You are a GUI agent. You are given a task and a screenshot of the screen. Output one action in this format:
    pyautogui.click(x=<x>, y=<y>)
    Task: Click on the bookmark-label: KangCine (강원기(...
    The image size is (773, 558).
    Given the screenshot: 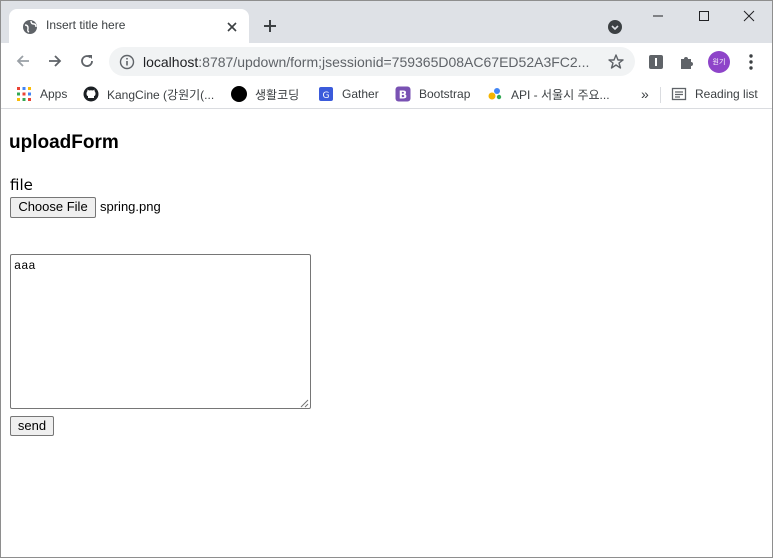 What is the action you would take?
    pyautogui.click(x=161, y=94)
    